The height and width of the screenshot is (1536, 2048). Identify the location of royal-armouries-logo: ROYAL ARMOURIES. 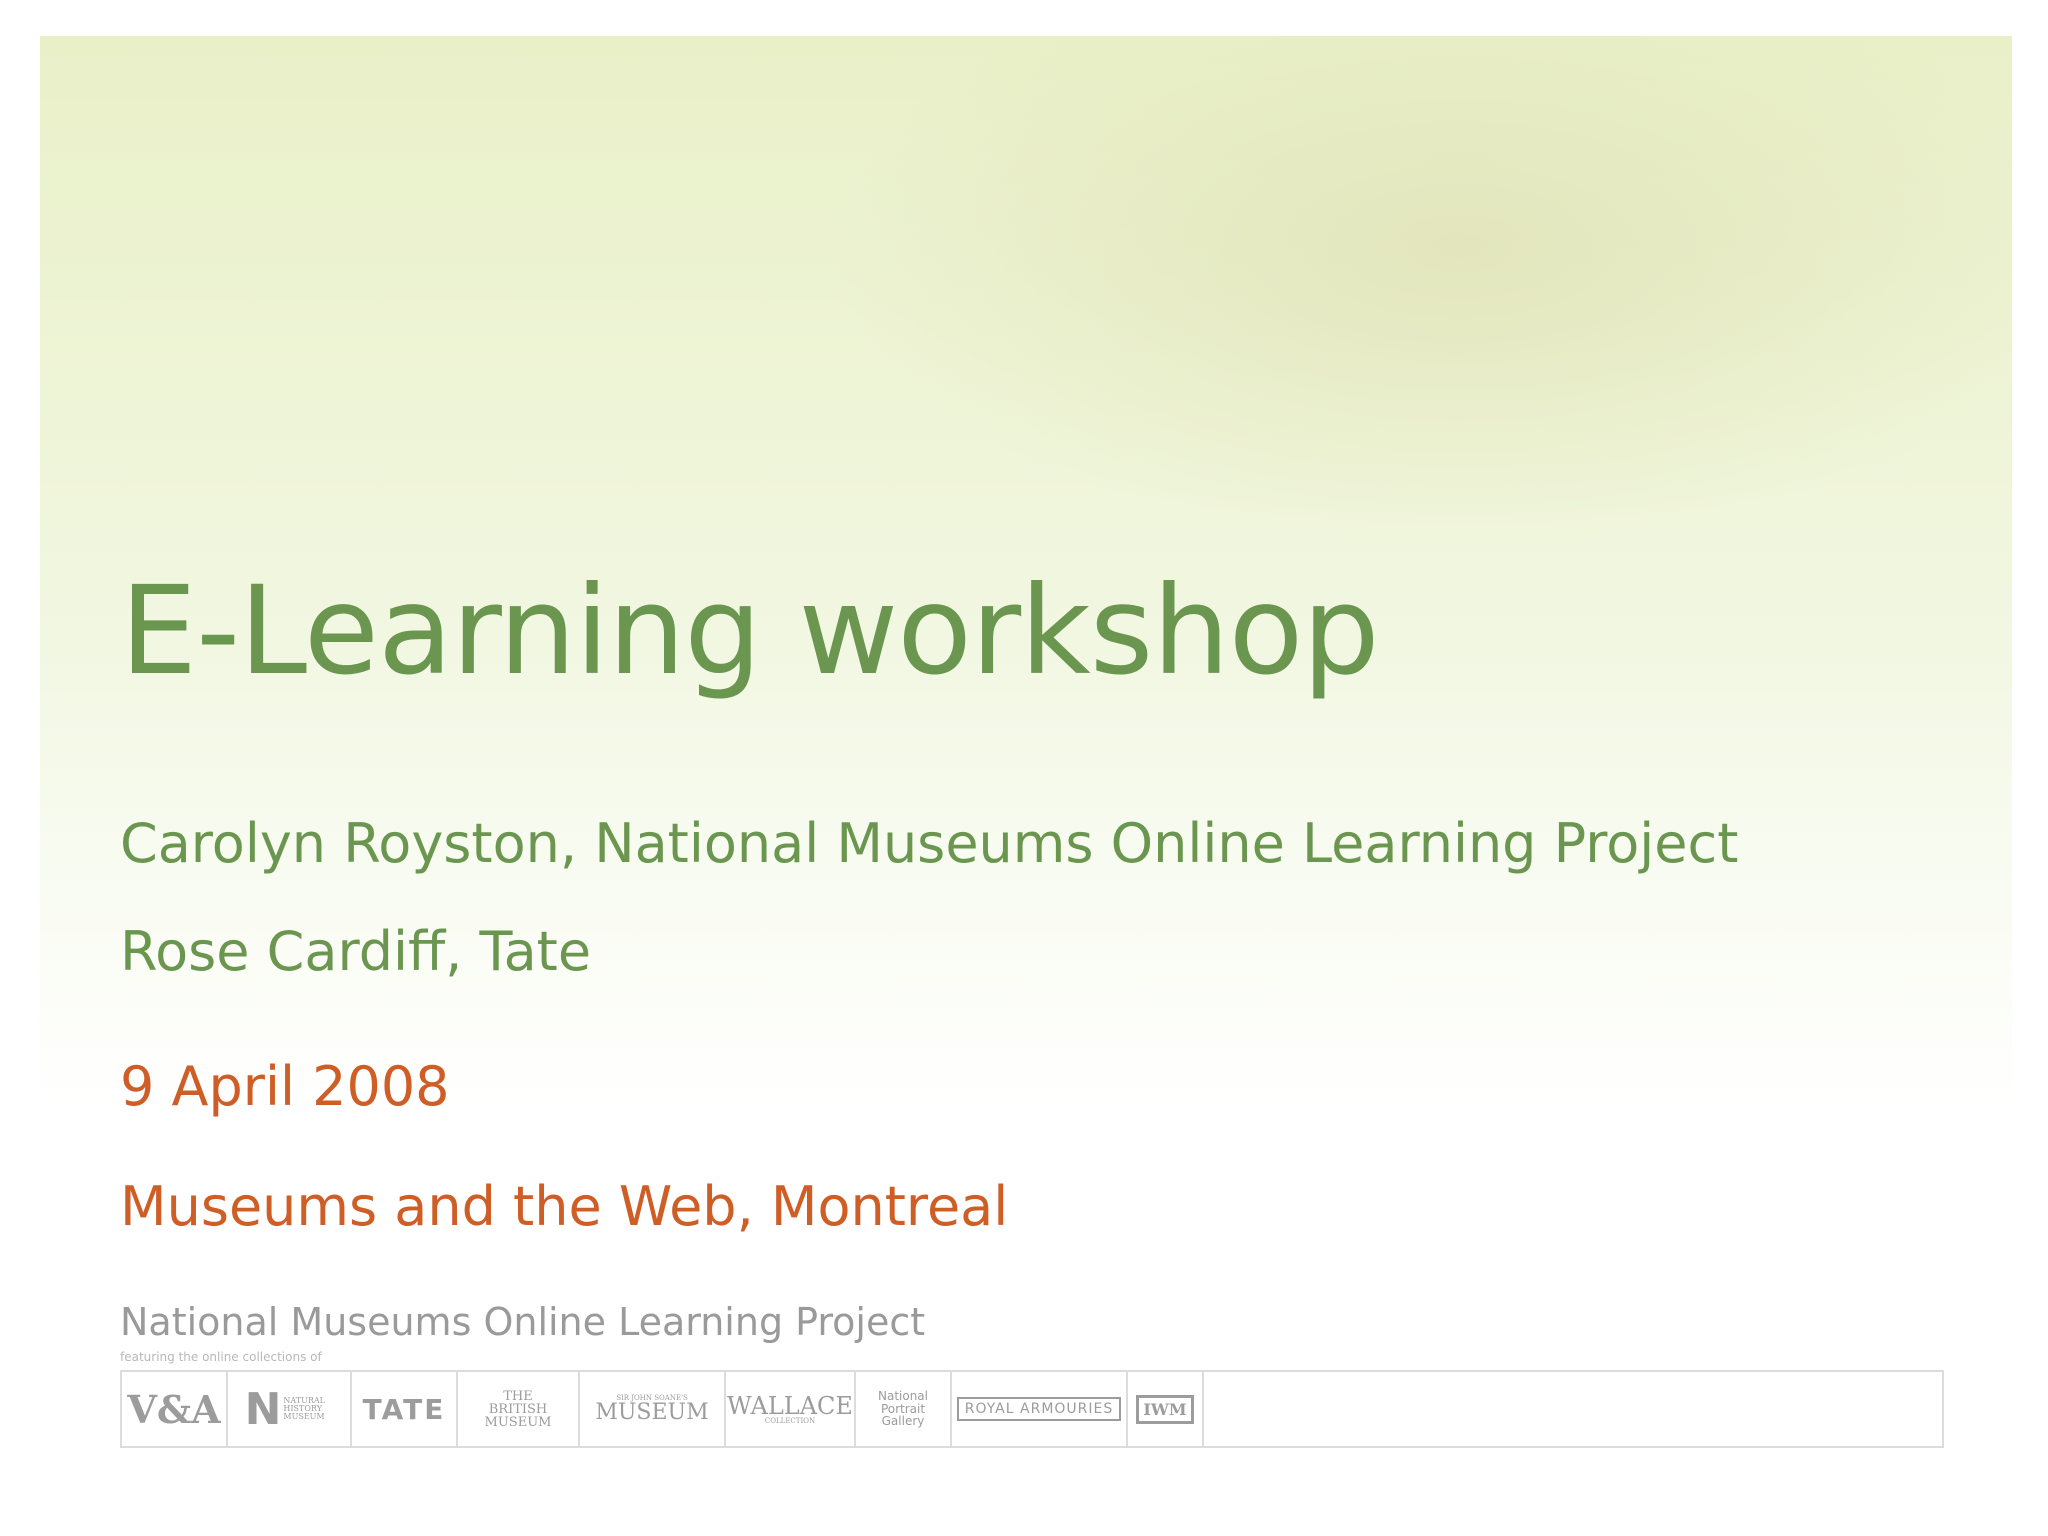
(1040, 1409).